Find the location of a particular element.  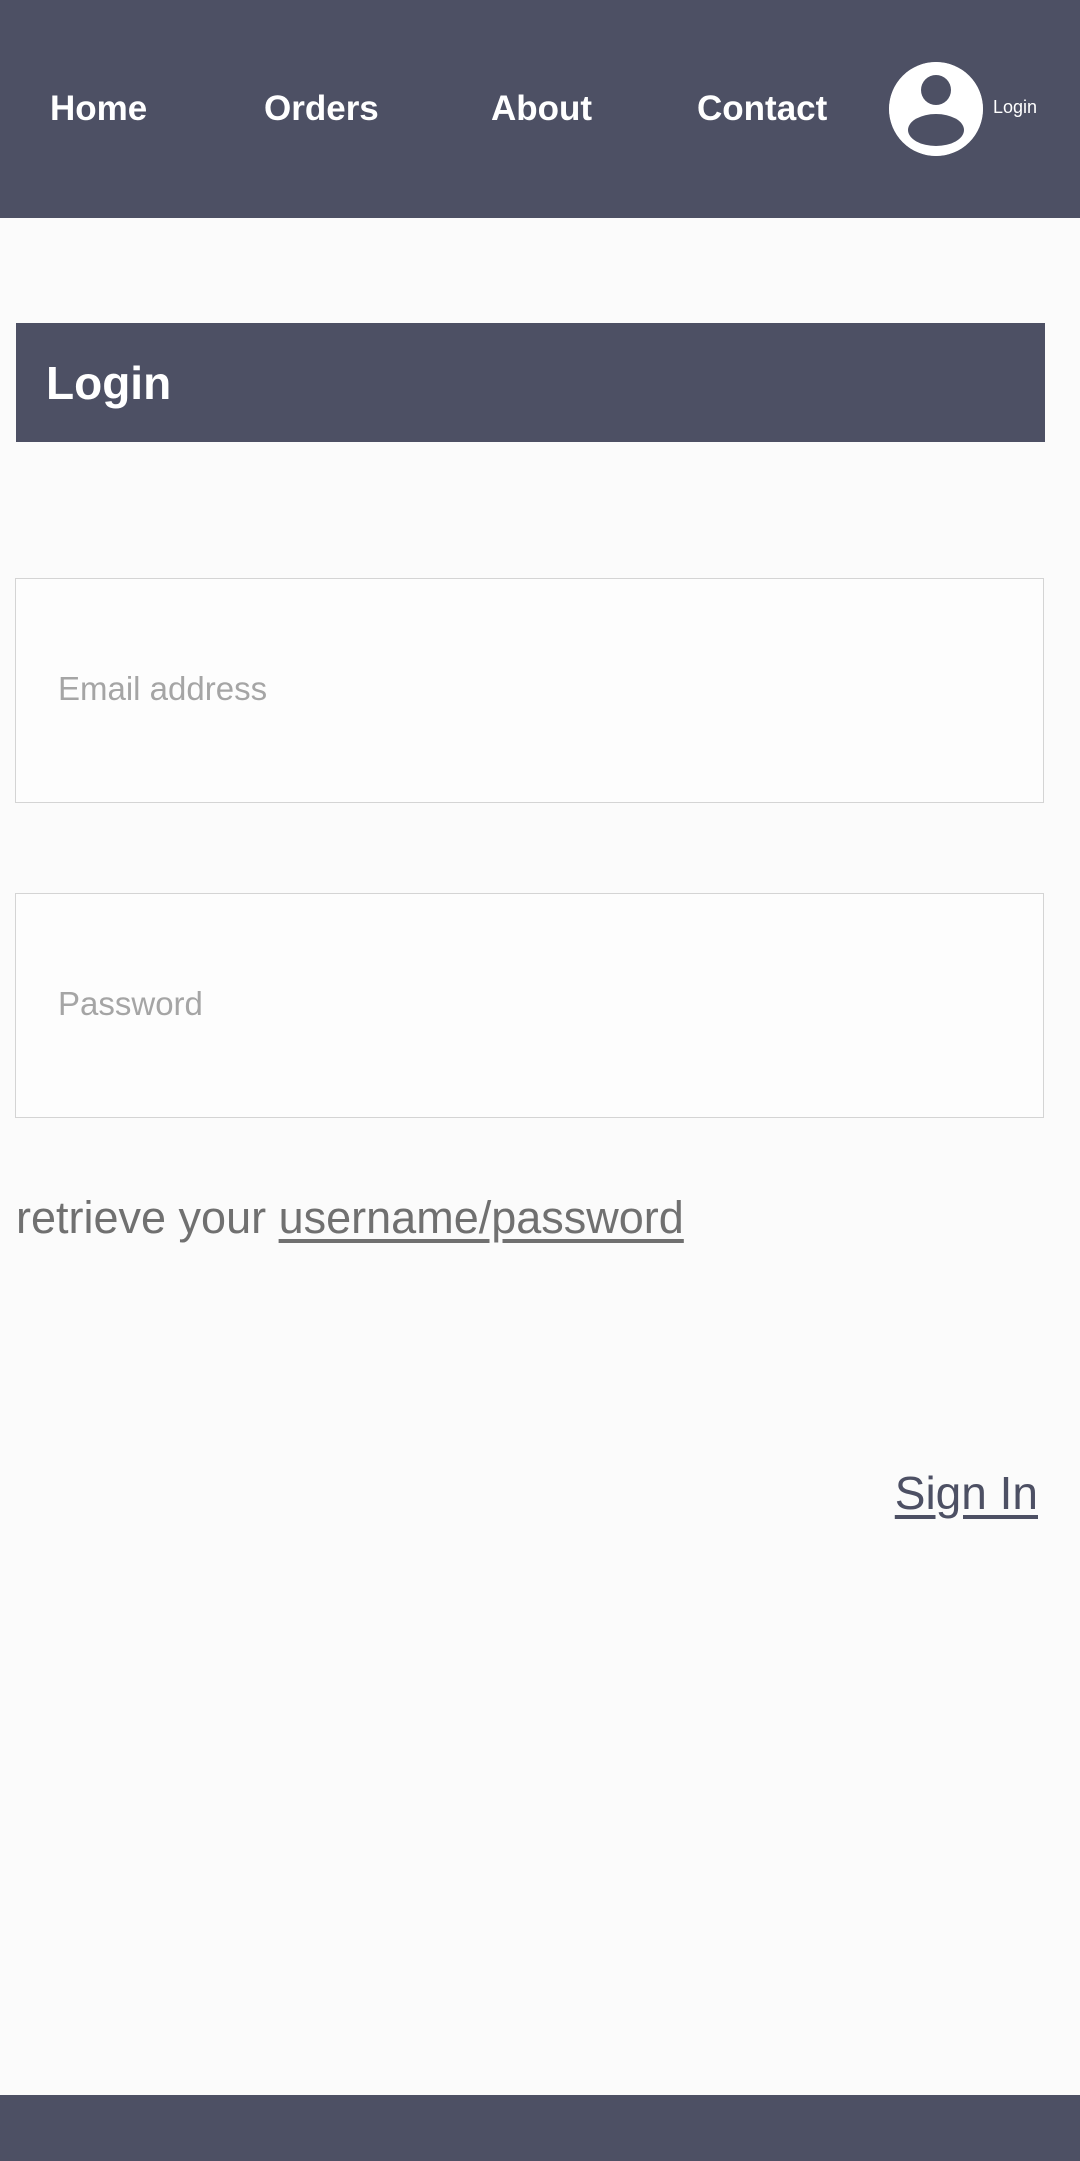

retrieve-credentials-link: username/password is located at coordinates (481, 1217).